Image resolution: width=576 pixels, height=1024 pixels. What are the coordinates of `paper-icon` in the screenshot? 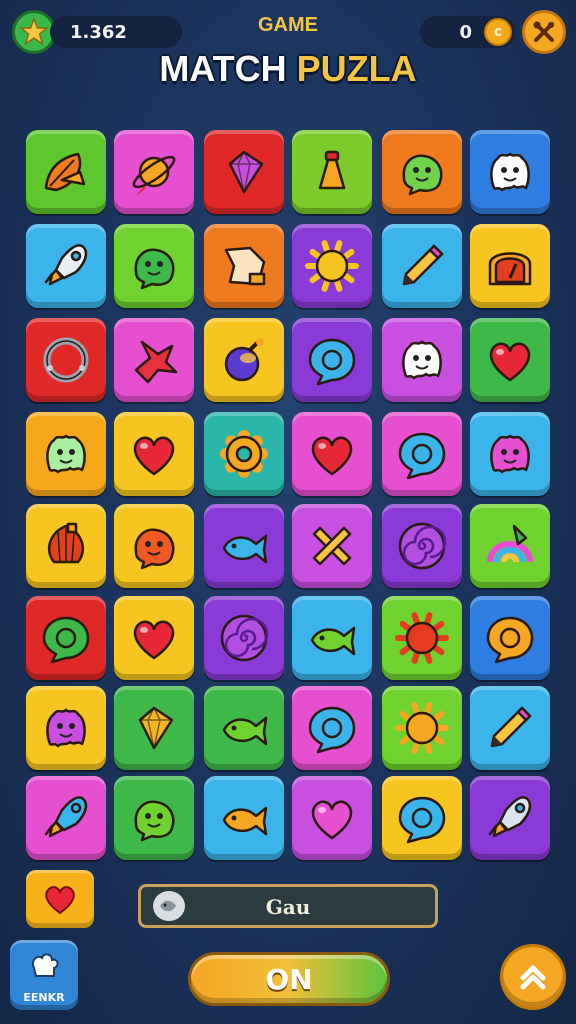 It's located at (245, 266).